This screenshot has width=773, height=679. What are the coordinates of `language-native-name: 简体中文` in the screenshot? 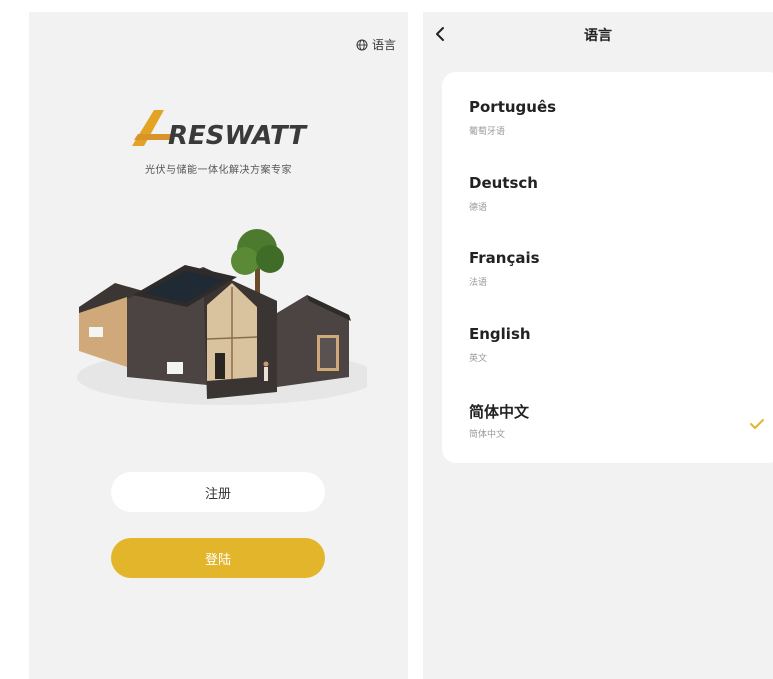 It's located at (487, 435).